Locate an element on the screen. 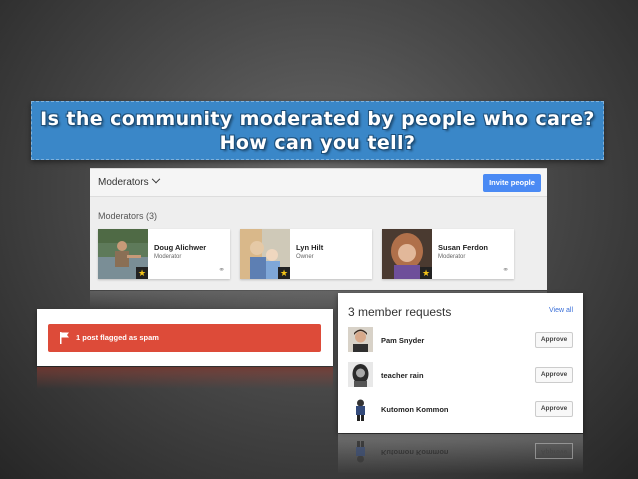  moderators-dropdown: Moderators is located at coordinates (129, 181).